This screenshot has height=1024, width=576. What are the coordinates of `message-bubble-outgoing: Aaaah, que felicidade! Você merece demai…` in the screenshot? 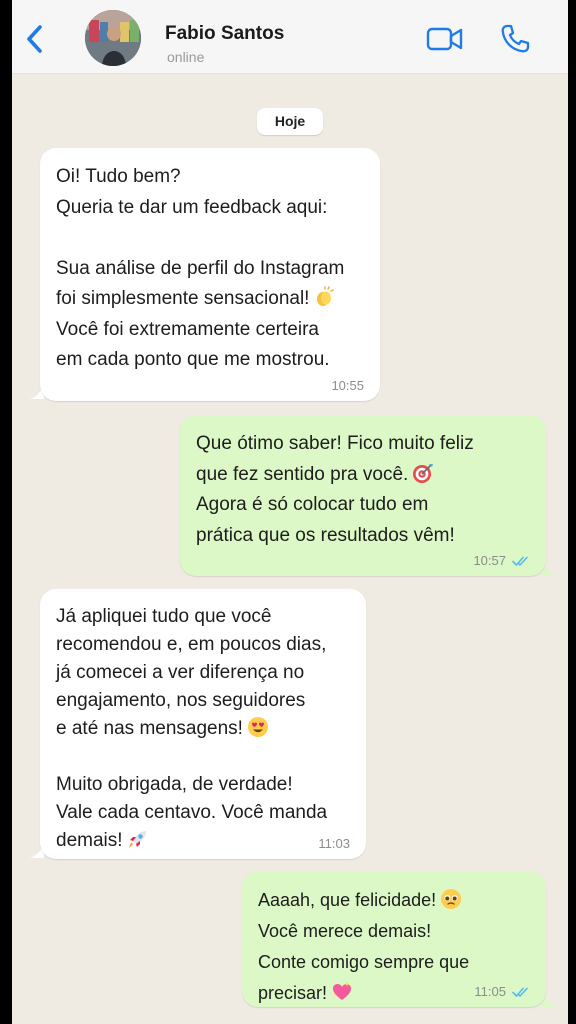 It's located at (394, 939).